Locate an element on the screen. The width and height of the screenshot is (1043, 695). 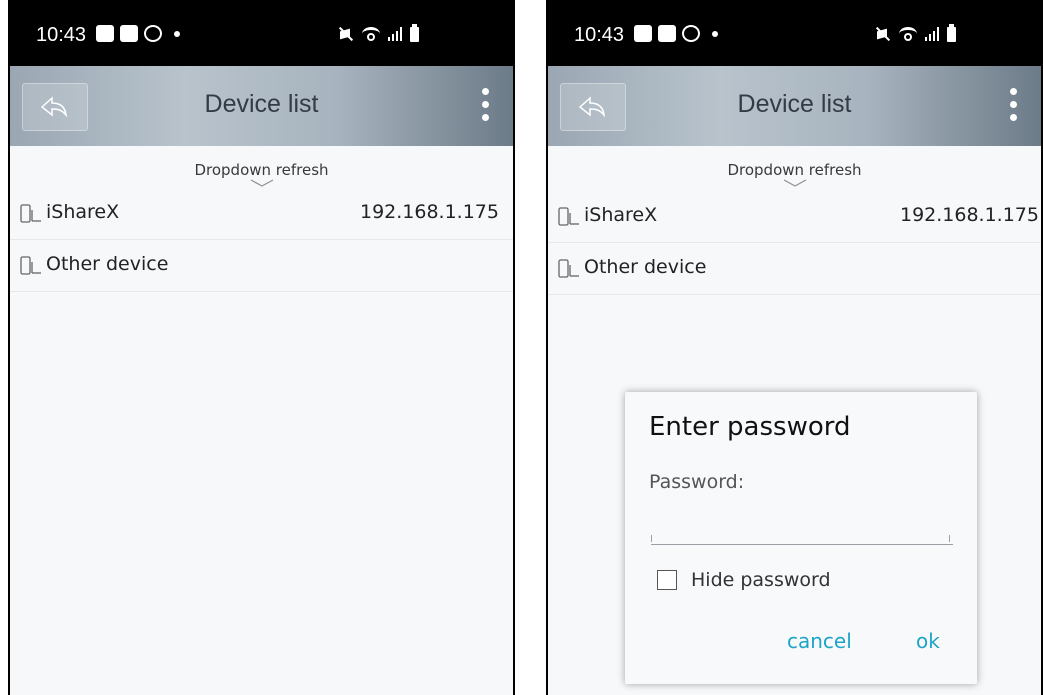
password-label: Password: is located at coordinates (697, 482).